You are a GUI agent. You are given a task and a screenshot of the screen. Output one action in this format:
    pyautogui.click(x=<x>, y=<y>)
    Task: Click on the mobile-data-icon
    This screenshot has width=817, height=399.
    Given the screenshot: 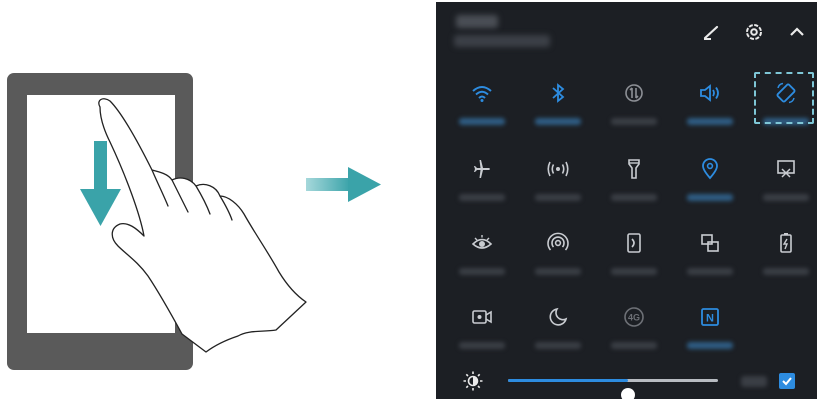 What is the action you would take?
    pyautogui.click(x=634, y=93)
    